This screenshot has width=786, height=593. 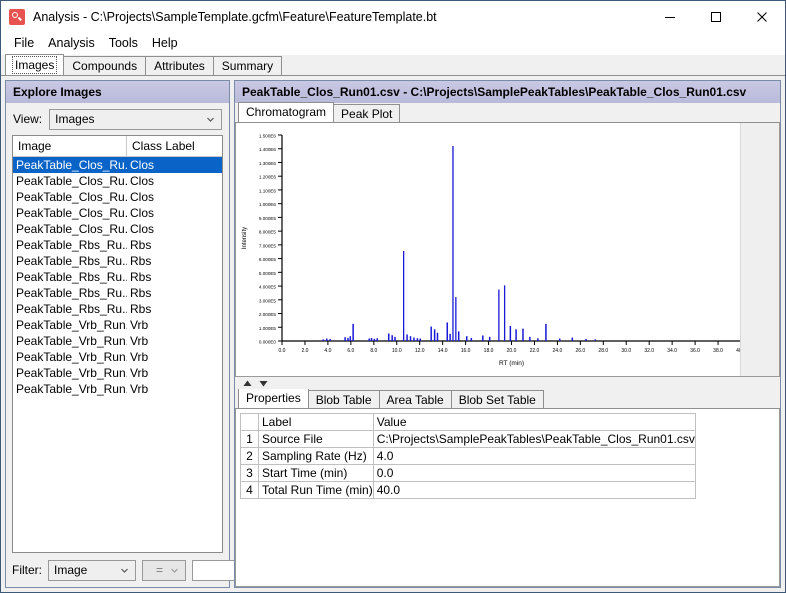 I want to click on x-tick-label: 38.0, so click(x=718, y=351).